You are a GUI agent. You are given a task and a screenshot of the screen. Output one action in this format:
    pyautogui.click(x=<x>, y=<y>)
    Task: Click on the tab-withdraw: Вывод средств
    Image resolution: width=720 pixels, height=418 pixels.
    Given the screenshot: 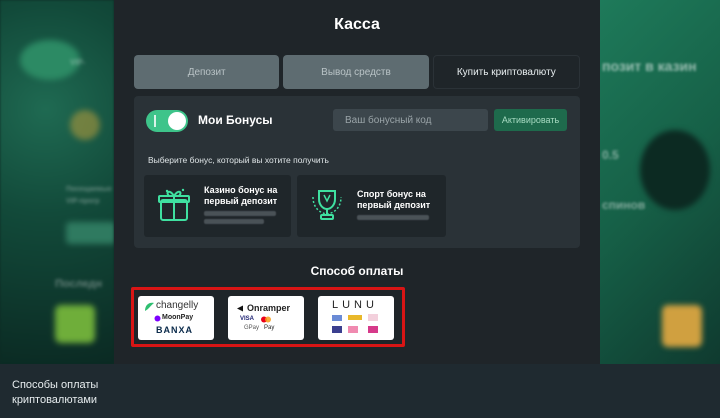 What is the action you would take?
    pyautogui.click(x=356, y=72)
    